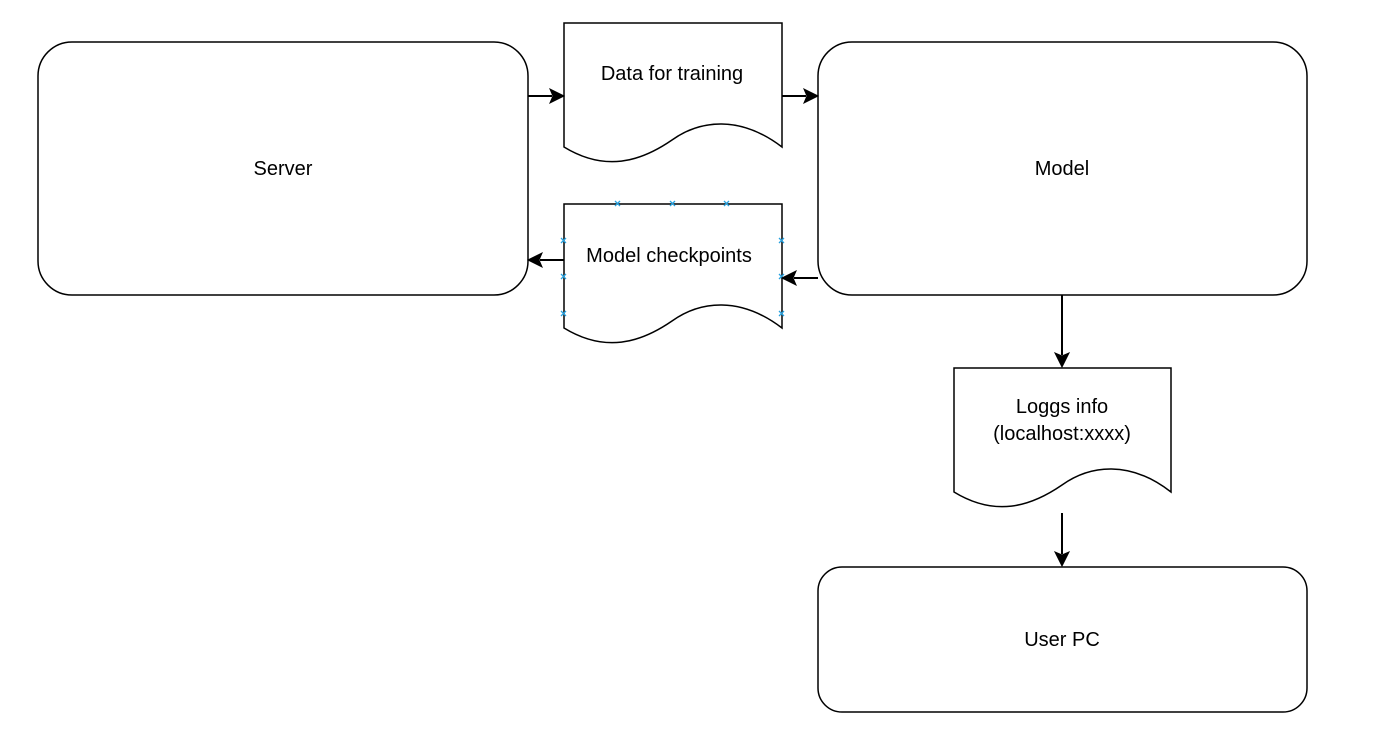  What do you see at coordinates (547, 96) in the screenshot?
I see `edge-server-to-data` at bounding box center [547, 96].